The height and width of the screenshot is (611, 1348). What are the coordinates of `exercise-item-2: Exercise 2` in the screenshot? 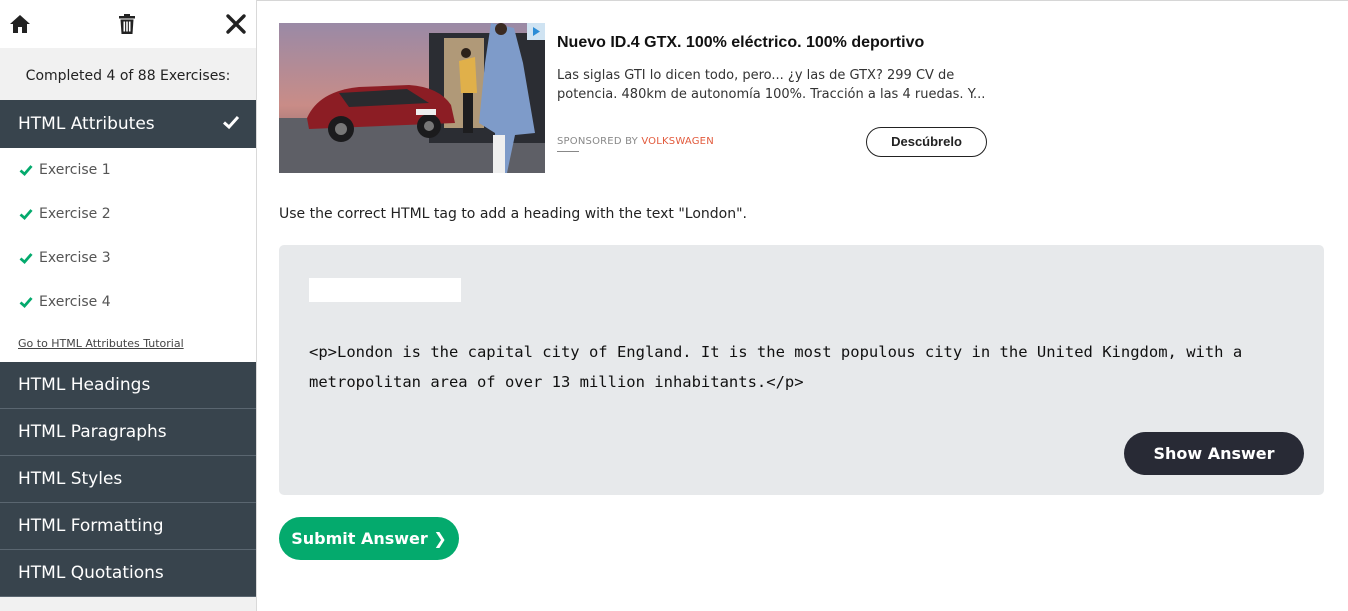 It's located at (128, 214).